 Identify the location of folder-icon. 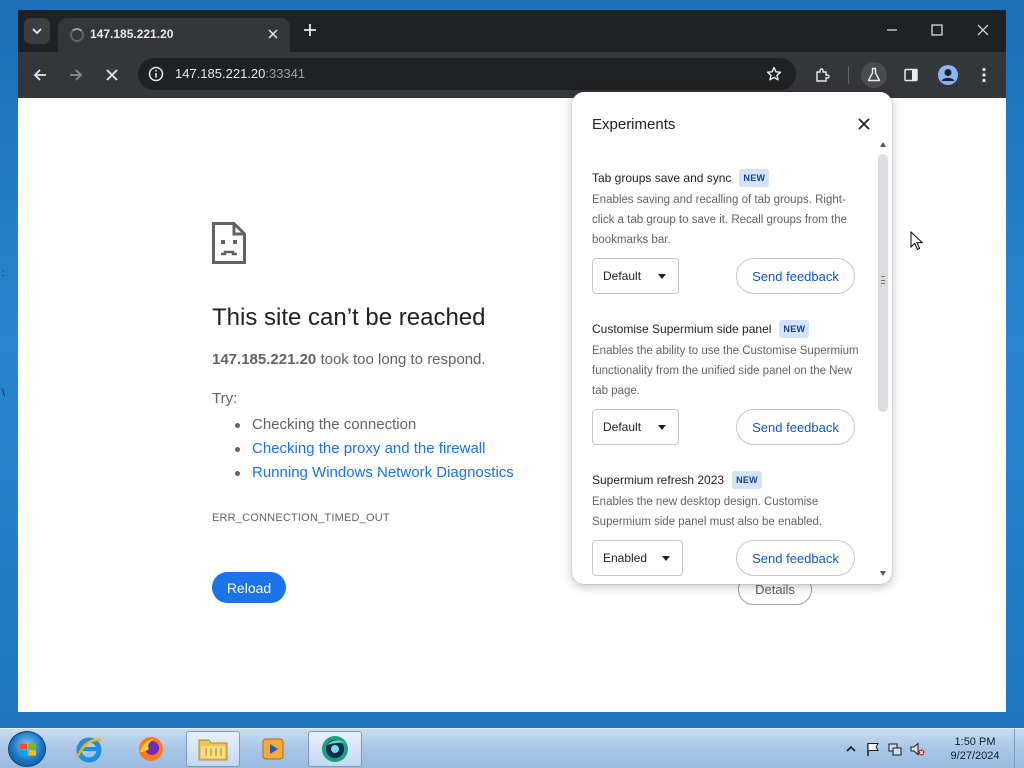
(213, 750).